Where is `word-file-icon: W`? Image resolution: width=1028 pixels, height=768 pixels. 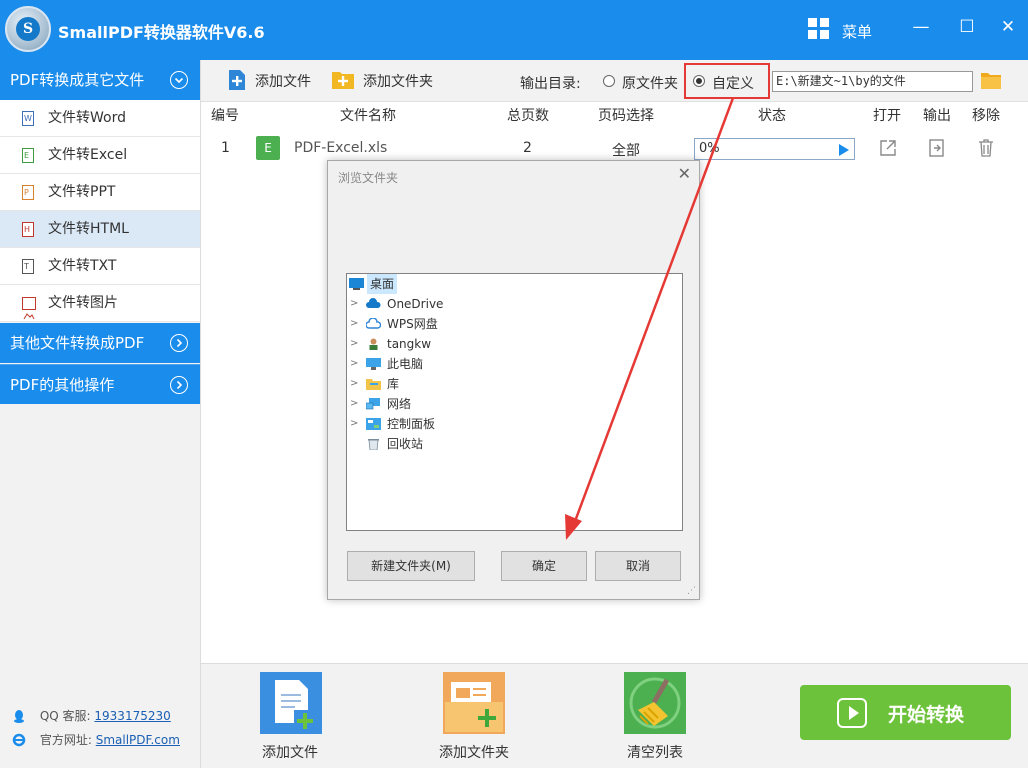
word-file-icon: W is located at coordinates (28, 118).